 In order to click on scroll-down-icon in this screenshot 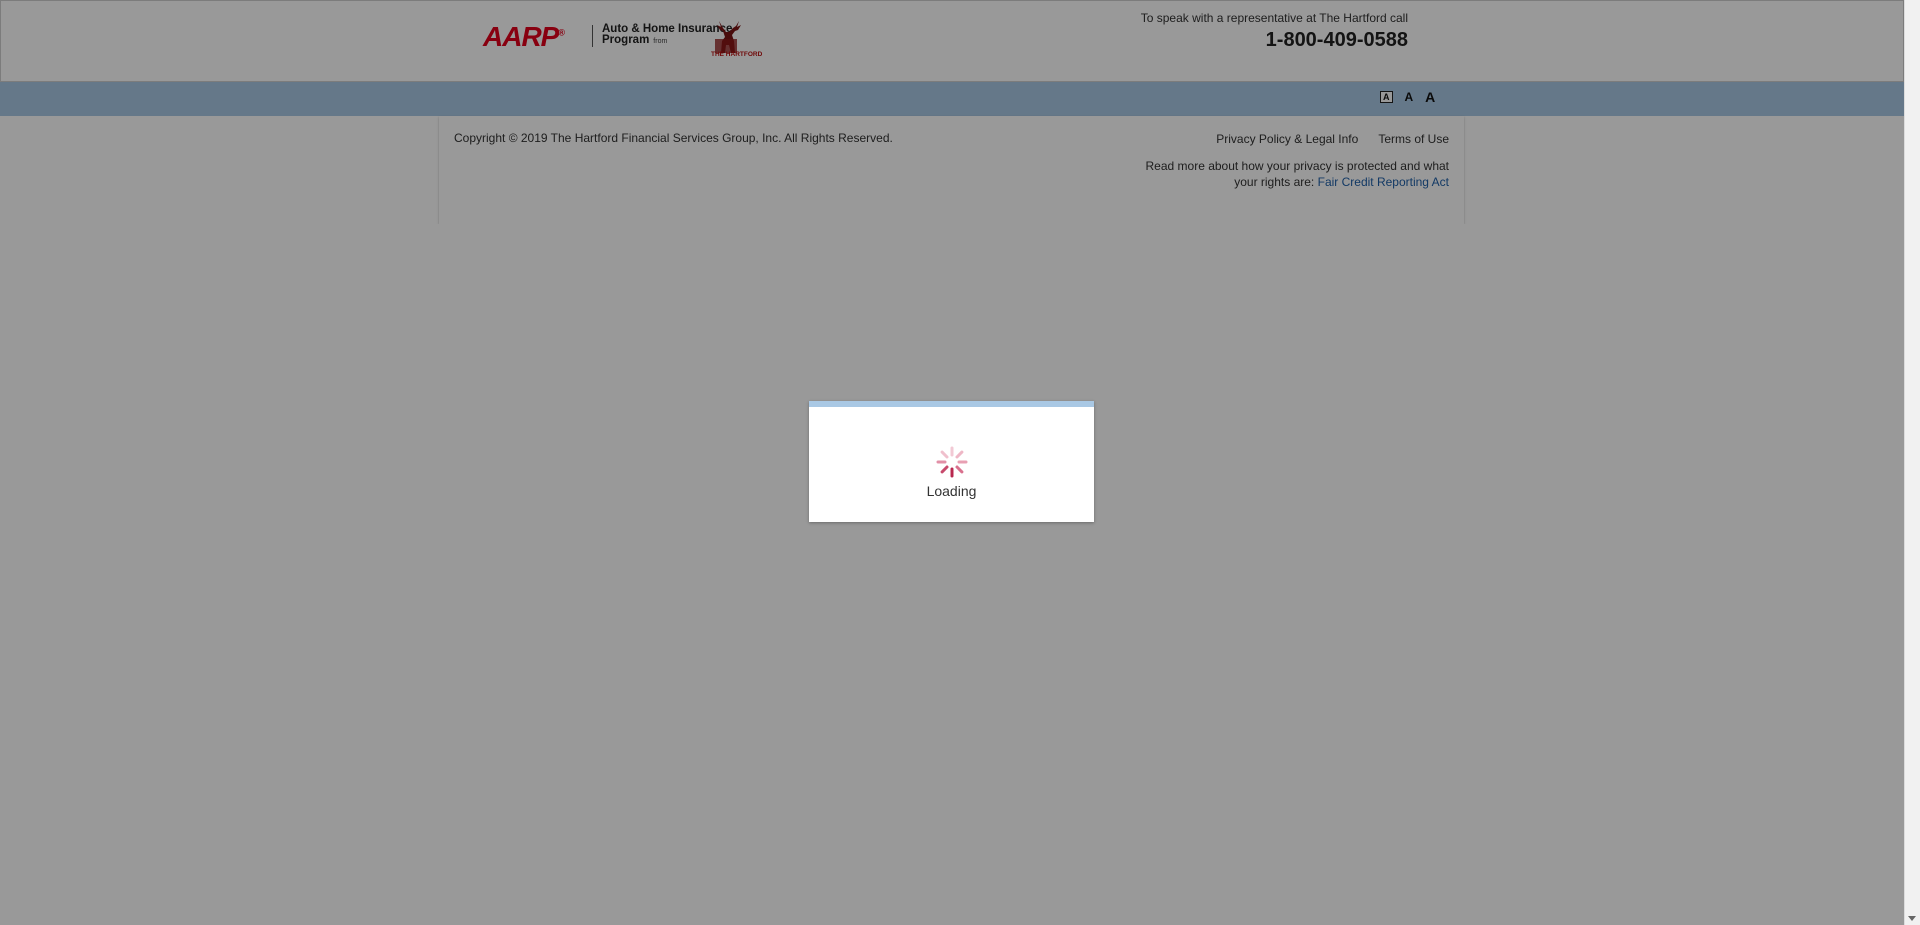, I will do `click(1912, 918)`.